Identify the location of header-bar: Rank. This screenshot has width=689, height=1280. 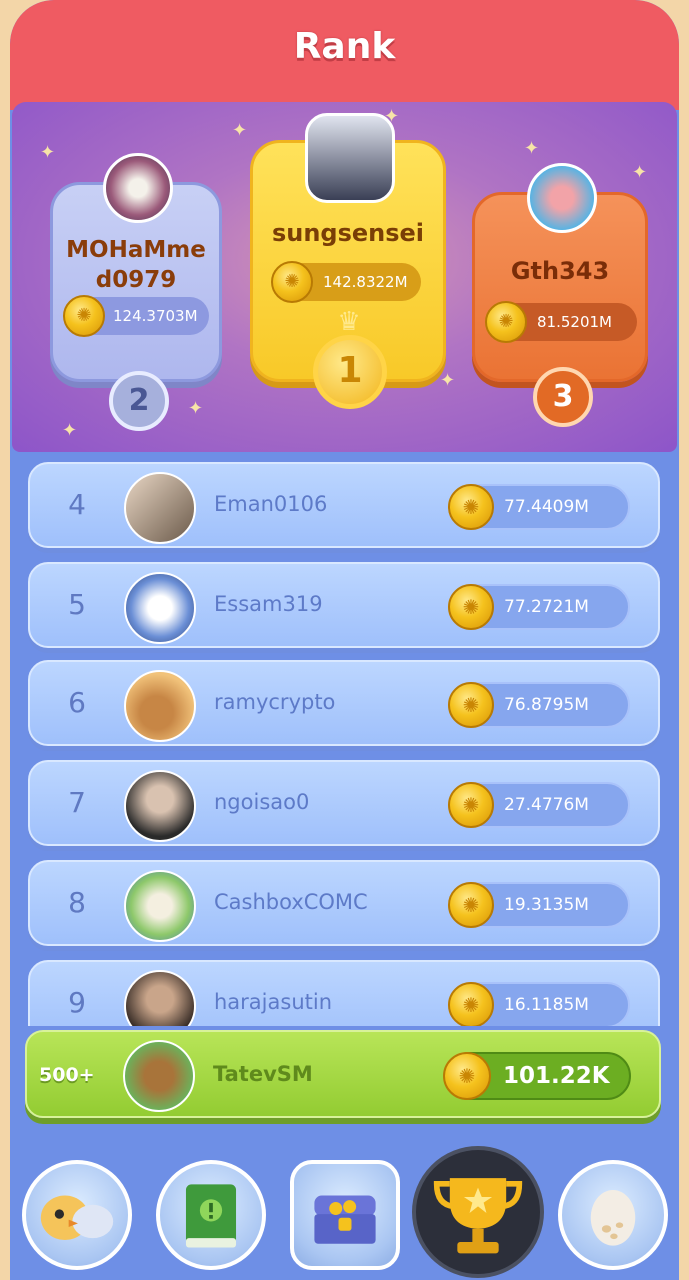
(344, 55).